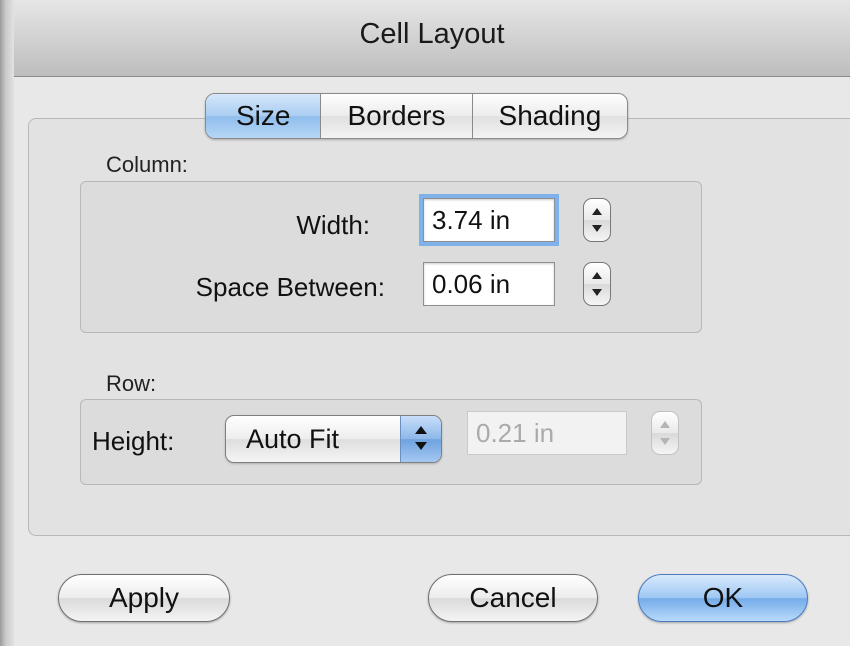 The image size is (850, 646). What do you see at coordinates (665, 443) in the screenshot?
I see `height-decrement-icon` at bounding box center [665, 443].